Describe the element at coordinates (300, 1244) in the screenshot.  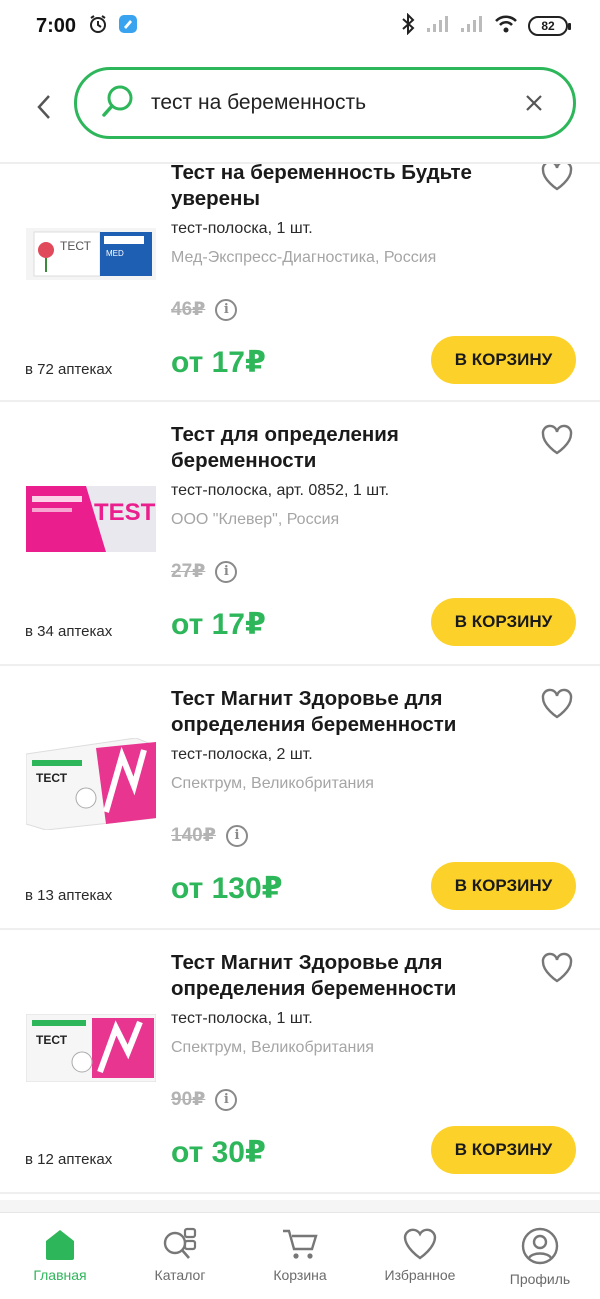
I see `cart-icon` at that location.